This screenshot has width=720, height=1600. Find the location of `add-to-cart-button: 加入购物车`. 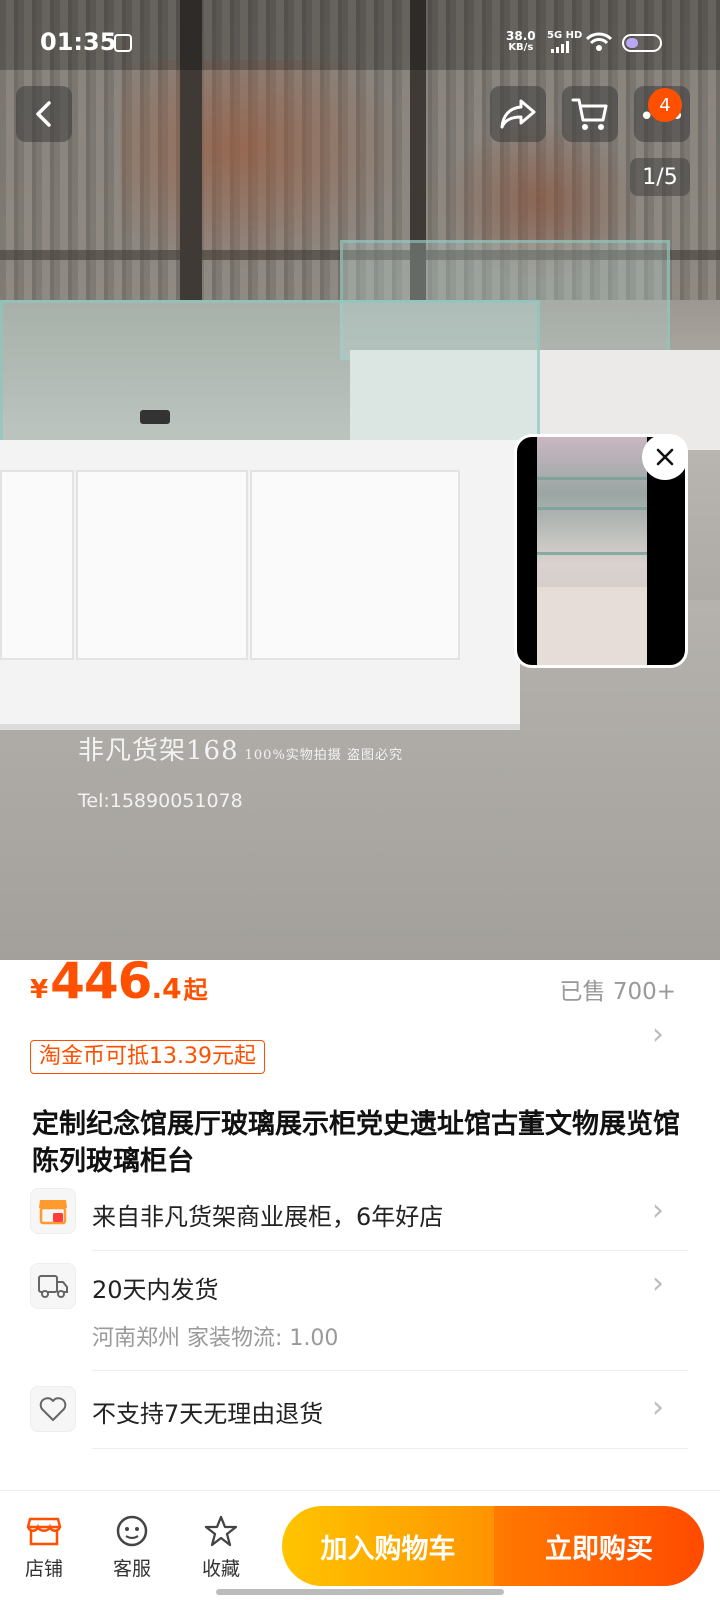

add-to-cart-button: 加入购物车 is located at coordinates (388, 1546).